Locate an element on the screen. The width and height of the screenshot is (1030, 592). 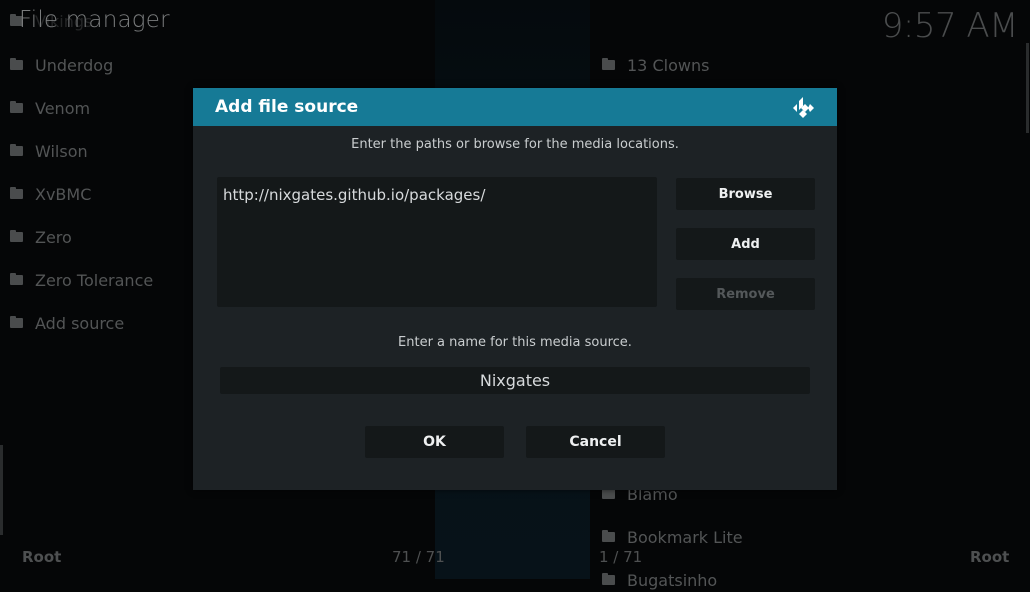
ok-button: OK is located at coordinates (434, 442).